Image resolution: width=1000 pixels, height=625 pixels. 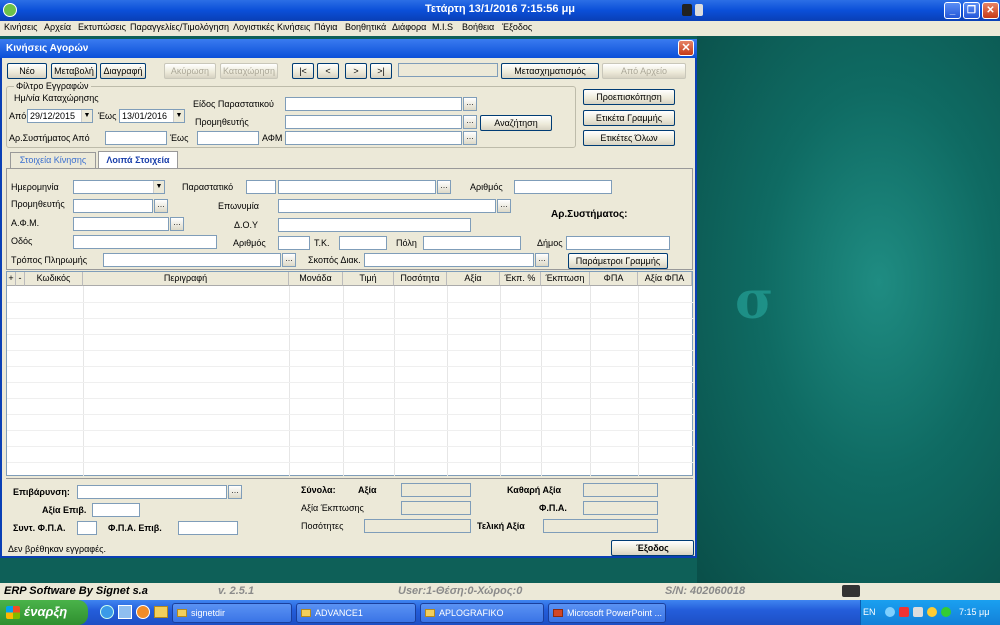 What do you see at coordinates (971, 10) in the screenshot?
I see `restore-button: ❐` at bounding box center [971, 10].